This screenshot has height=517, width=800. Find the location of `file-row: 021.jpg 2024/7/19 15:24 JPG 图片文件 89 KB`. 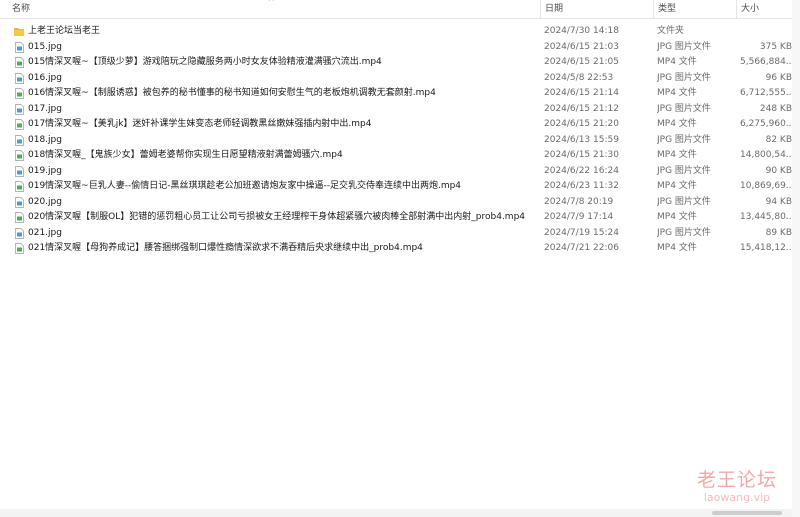

file-row: 021.jpg 2024/7/19 15:24 JPG 图片文件 89 KB is located at coordinates (396, 234).